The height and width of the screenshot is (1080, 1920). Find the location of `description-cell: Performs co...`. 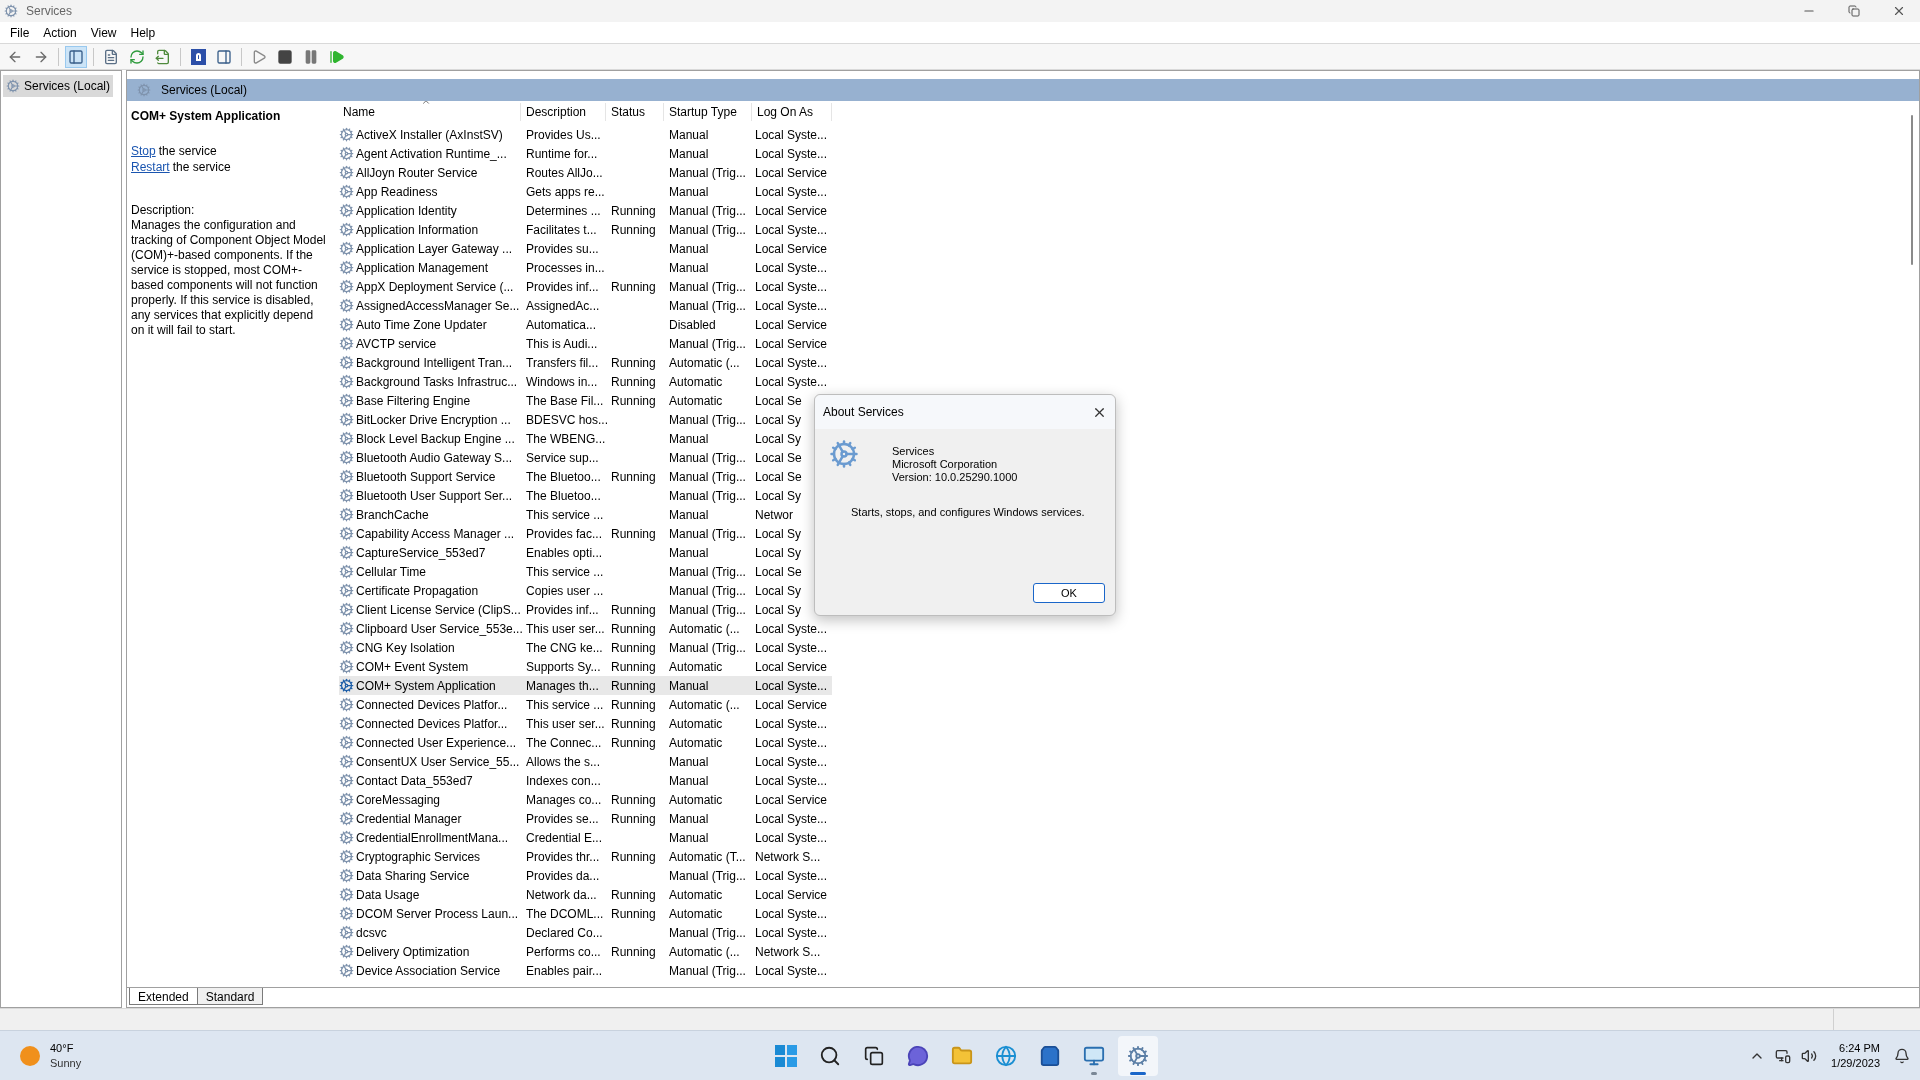

description-cell: Performs co... is located at coordinates (563, 951).